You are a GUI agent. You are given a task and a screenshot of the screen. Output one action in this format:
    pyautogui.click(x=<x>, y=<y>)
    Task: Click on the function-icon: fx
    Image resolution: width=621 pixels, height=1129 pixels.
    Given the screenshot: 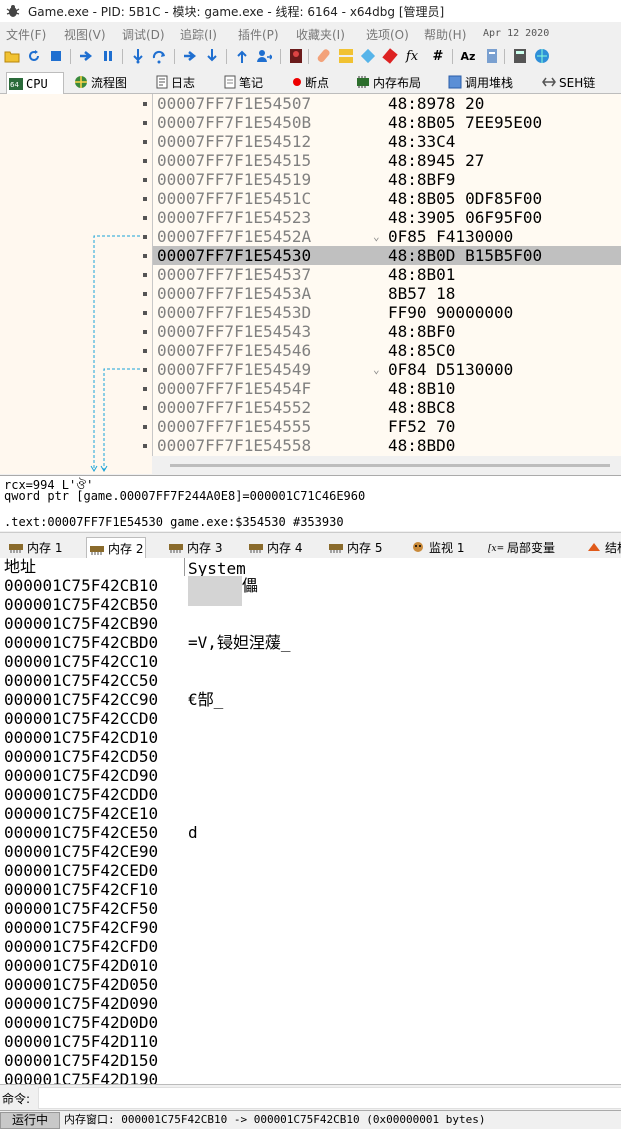 What is the action you would take?
    pyautogui.click(x=412, y=56)
    